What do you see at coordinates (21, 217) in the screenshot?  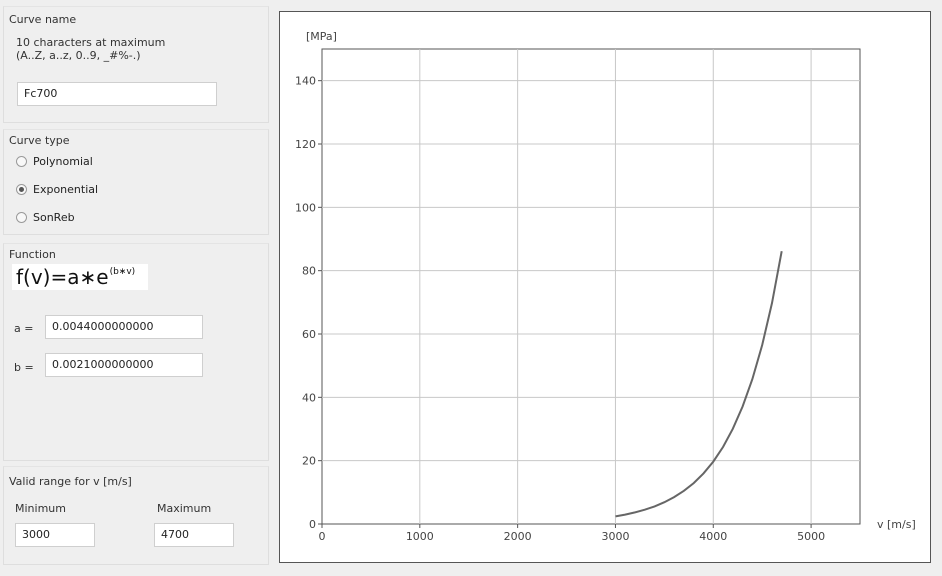 I see `radio-sonreb-indicator` at bounding box center [21, 217].